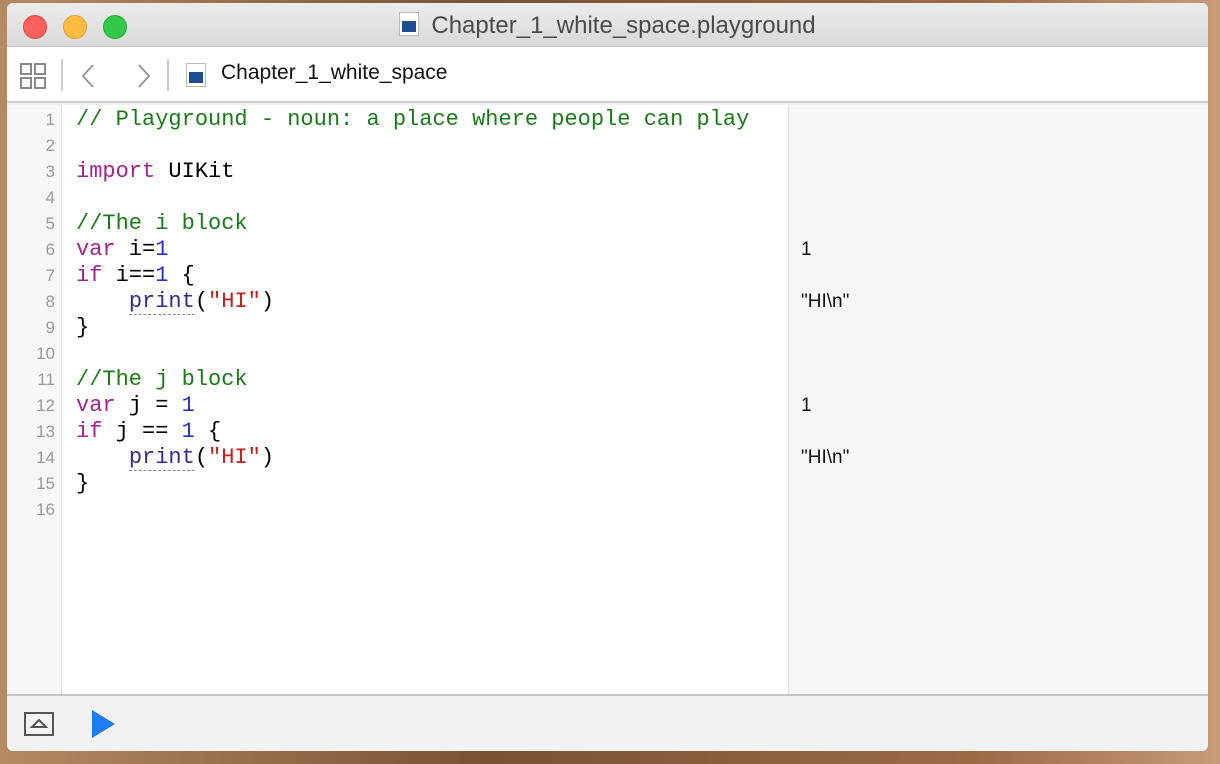 The image size is (1220, 764). Describe the element at coordinates (45, 457) in the screenshot. I see `line-number: 14` at that location.